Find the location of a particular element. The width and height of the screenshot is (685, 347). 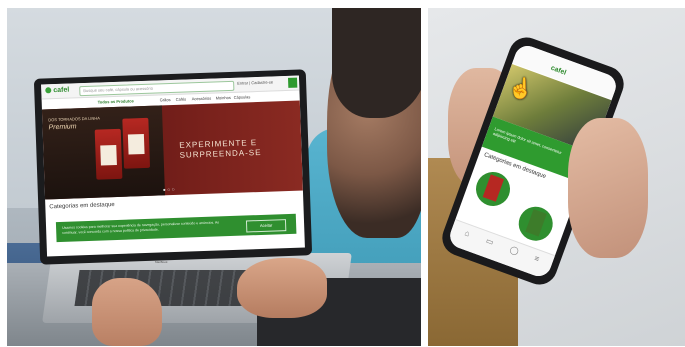

right-hand is located at coordinates (282, 288).